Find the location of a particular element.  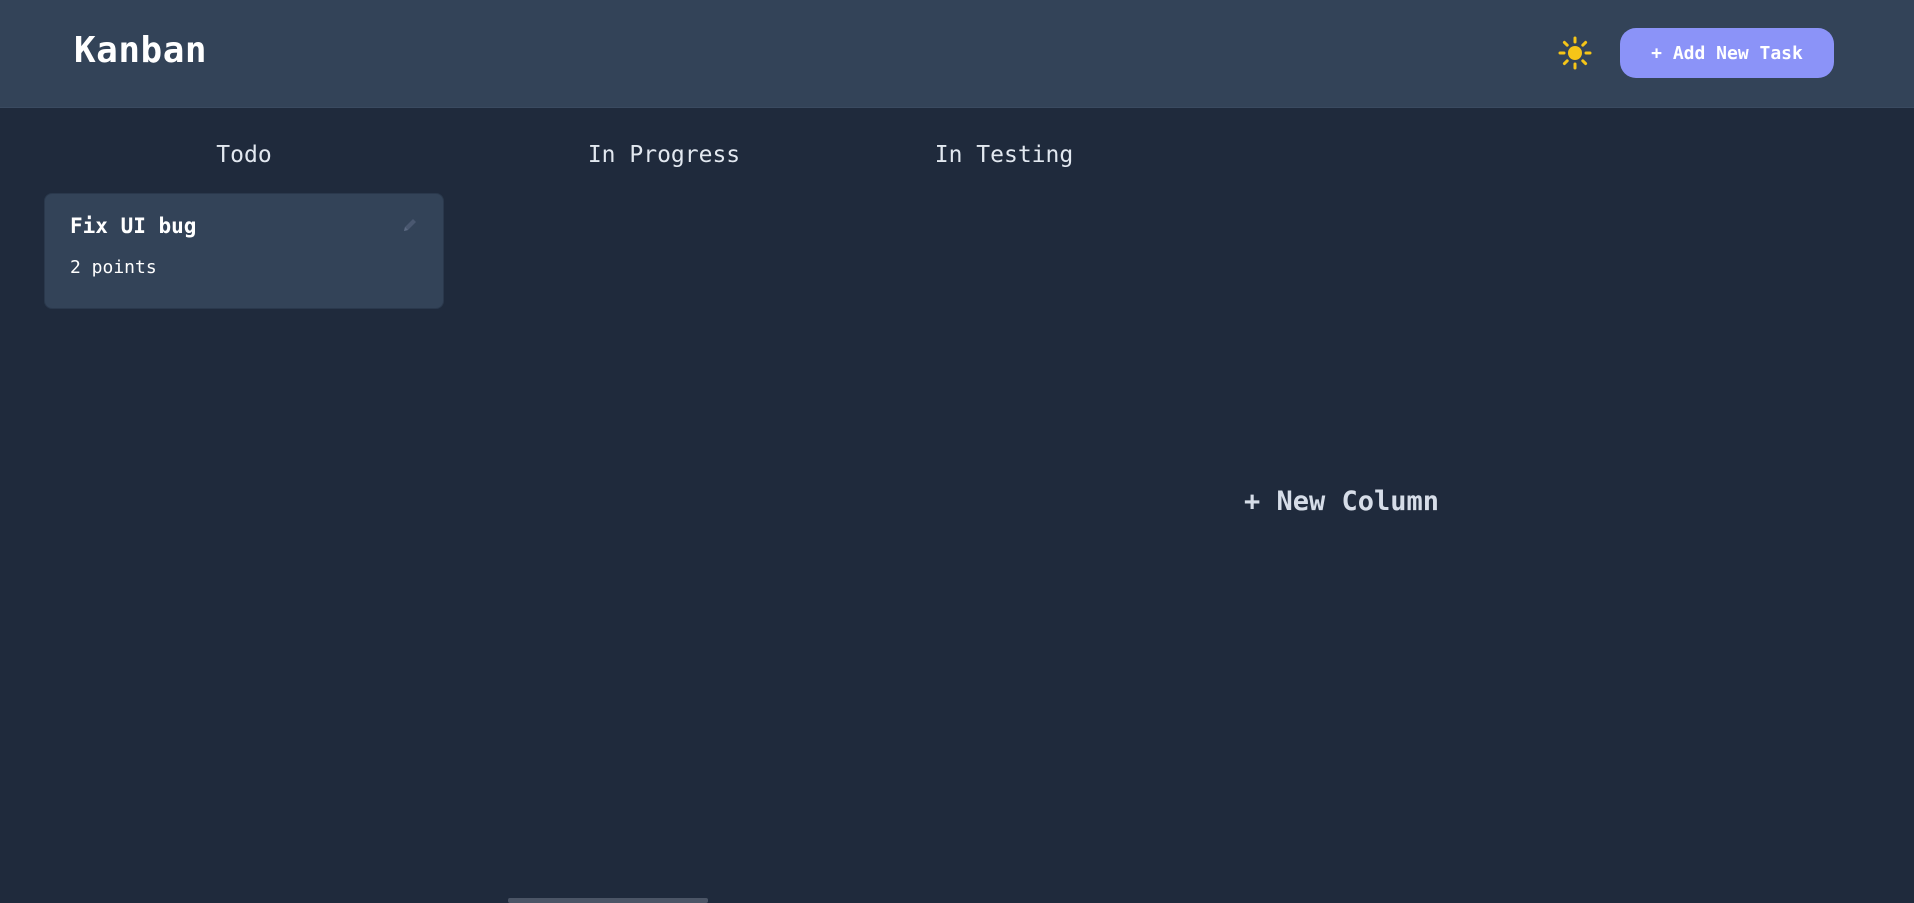

theme-toggle-button is located at coordinates (1575, 53).